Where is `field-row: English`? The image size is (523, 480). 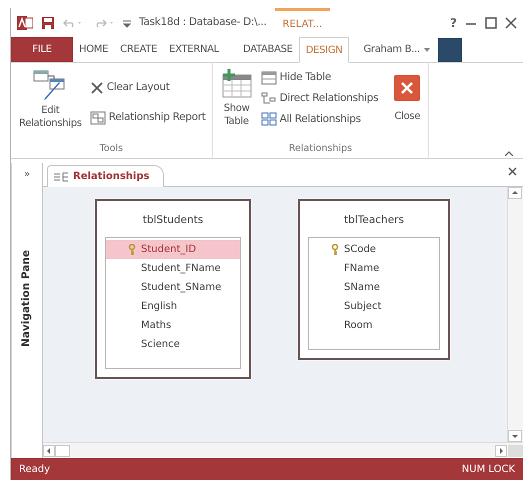
field-row: English is located at coordinates (173, 306).